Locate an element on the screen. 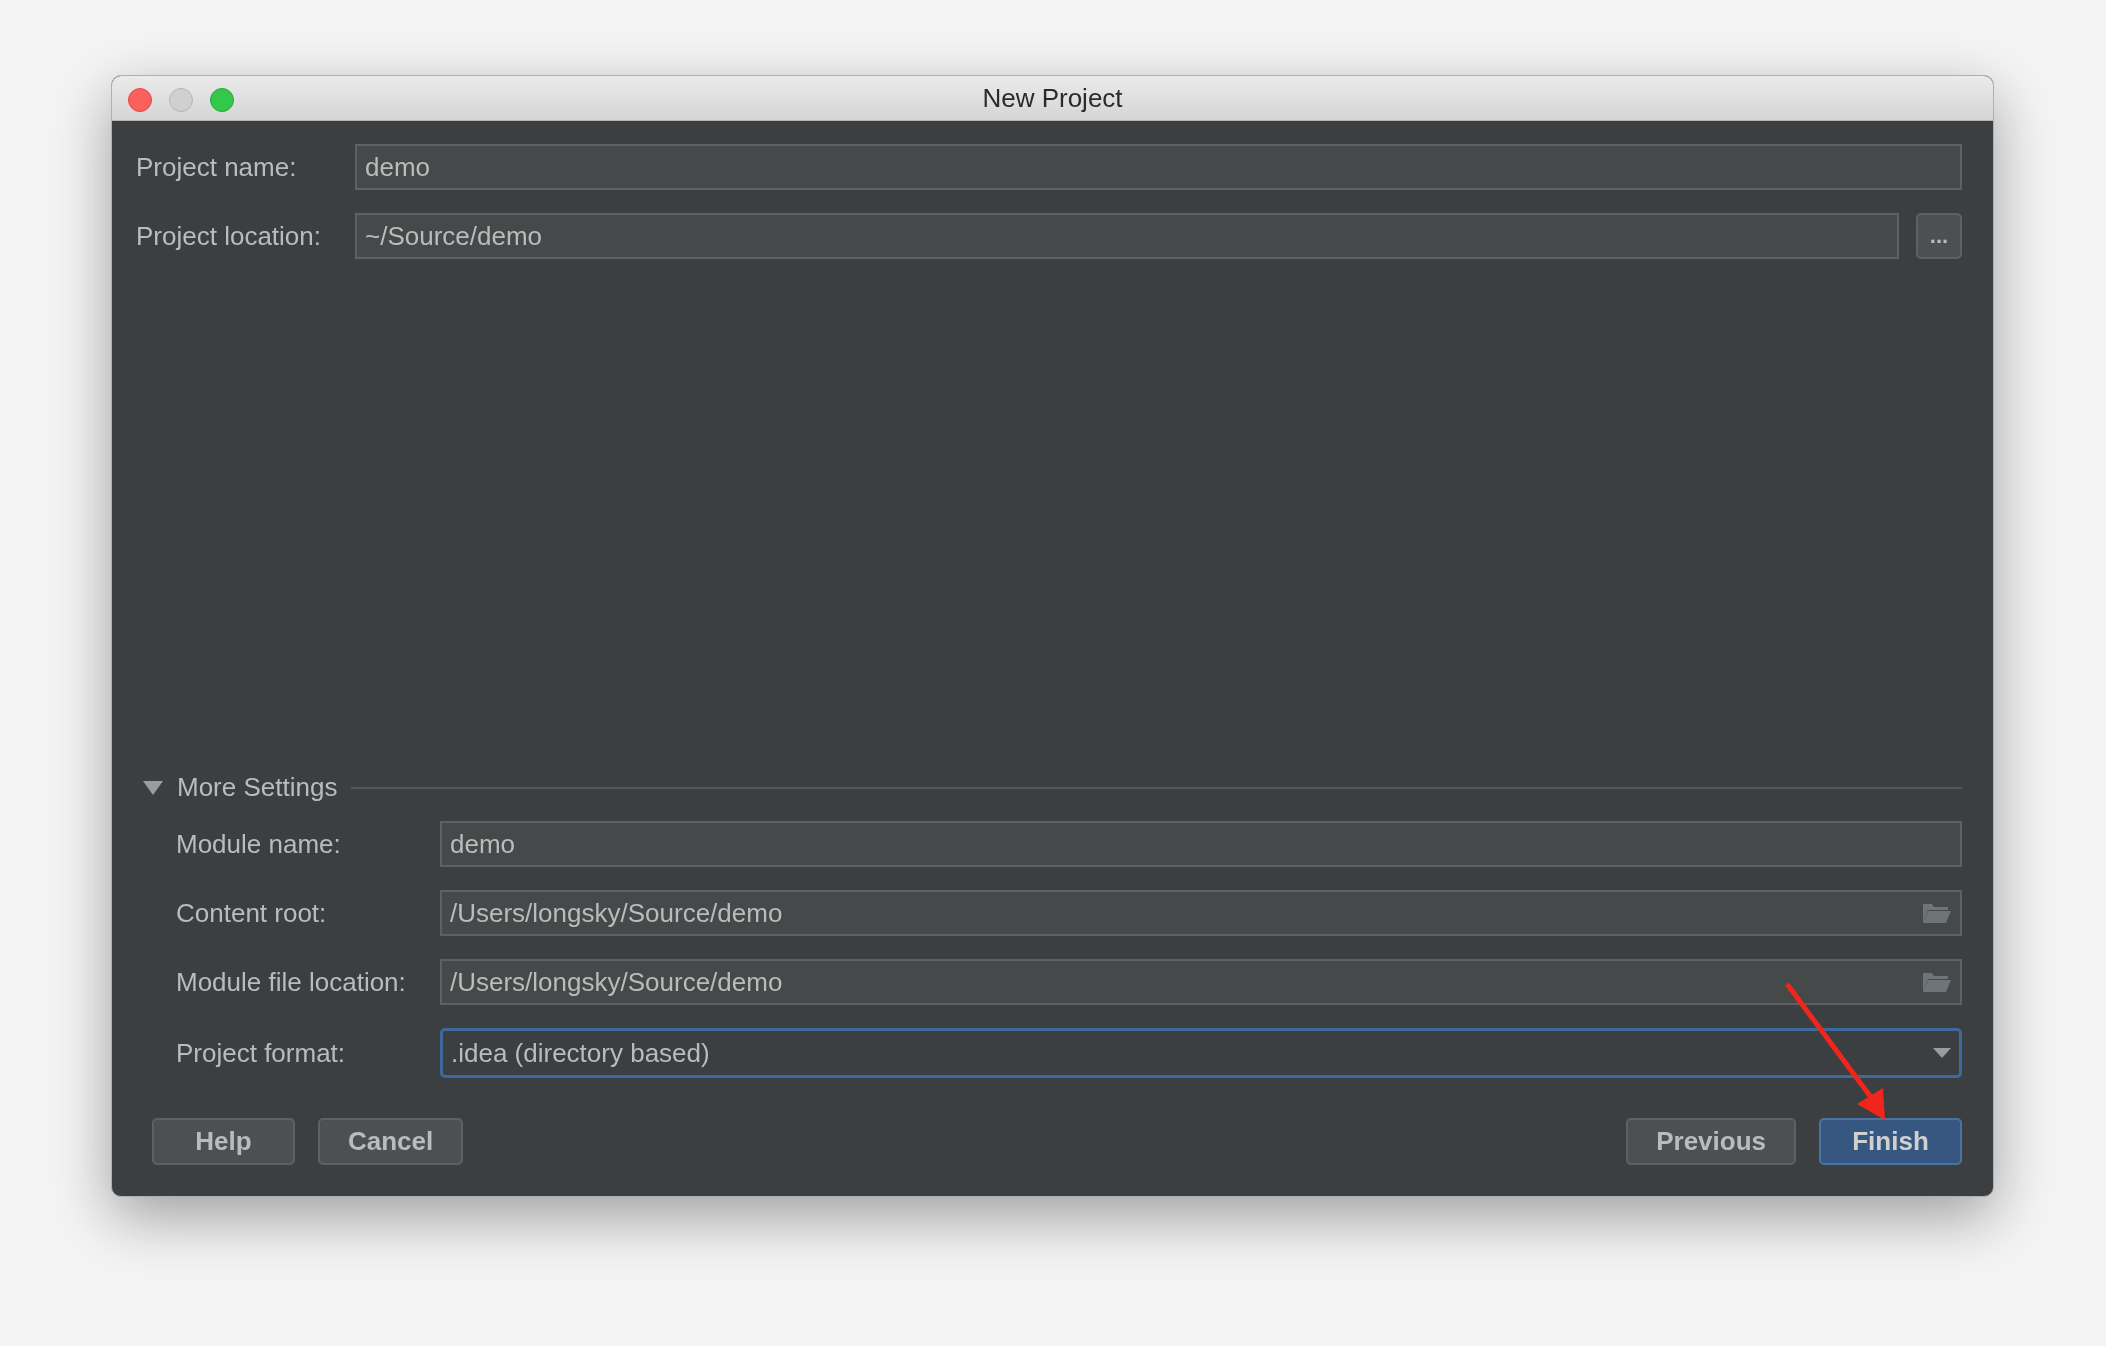 This screenshot has width=2106, height=1346. text-field: ~/Source/demo is located at coordinates (1127, 236).